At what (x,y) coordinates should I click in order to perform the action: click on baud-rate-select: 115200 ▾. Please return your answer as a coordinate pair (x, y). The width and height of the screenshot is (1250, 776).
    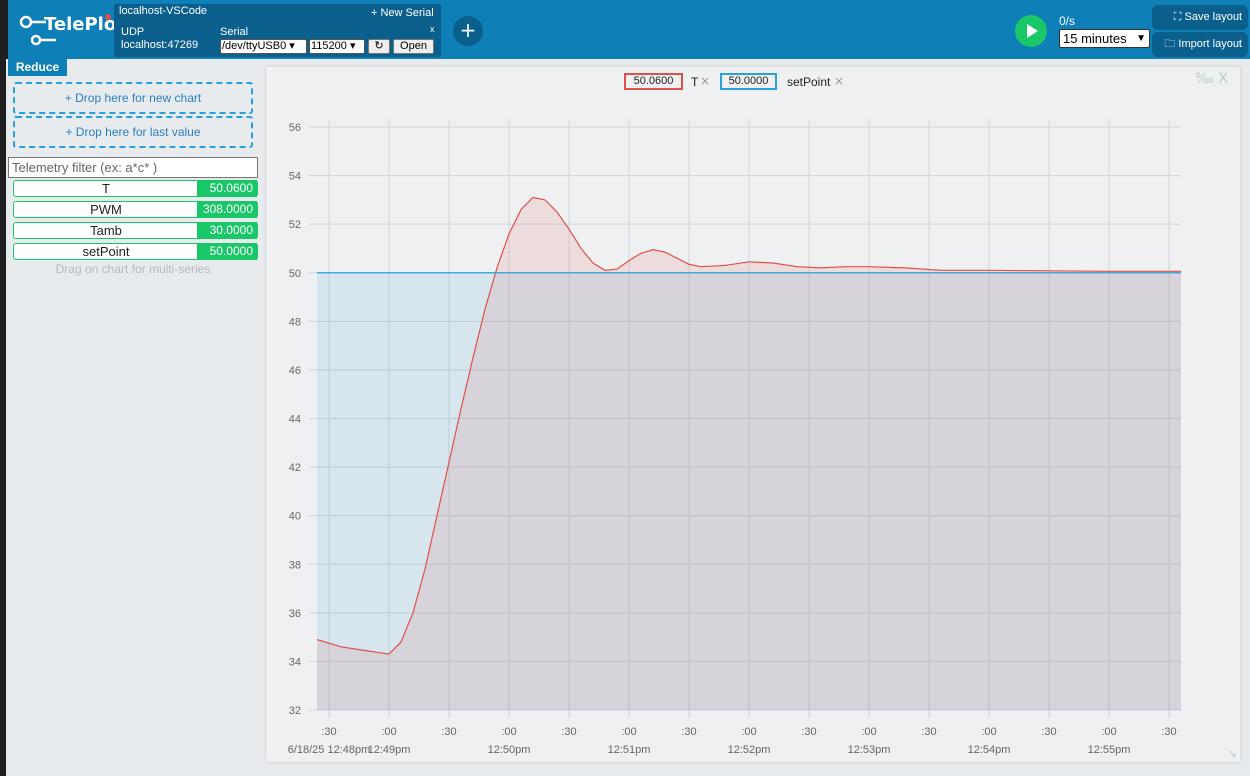
    Looking at the image, I should click on (337, 46).